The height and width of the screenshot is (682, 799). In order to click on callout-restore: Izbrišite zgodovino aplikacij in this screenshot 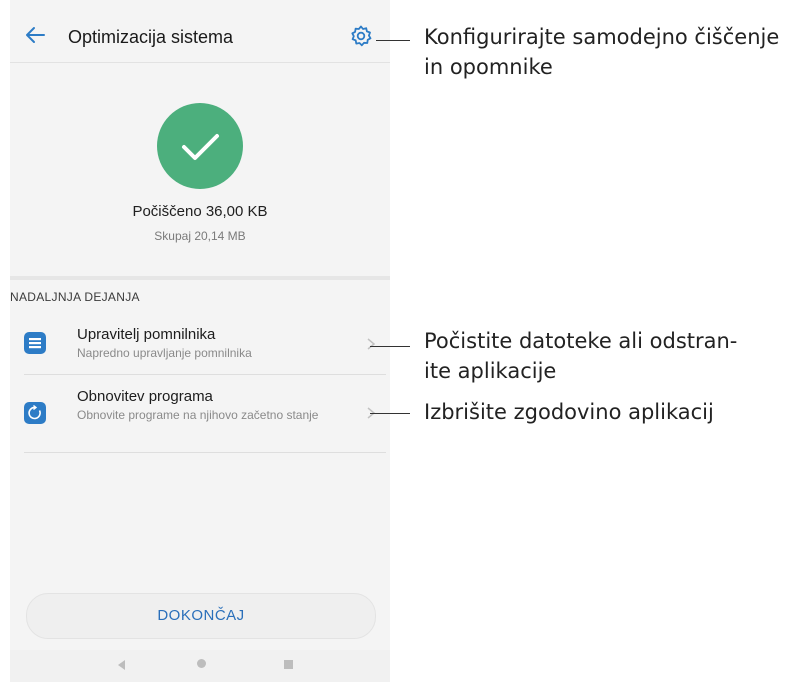, I will do `click(569, 412)`.